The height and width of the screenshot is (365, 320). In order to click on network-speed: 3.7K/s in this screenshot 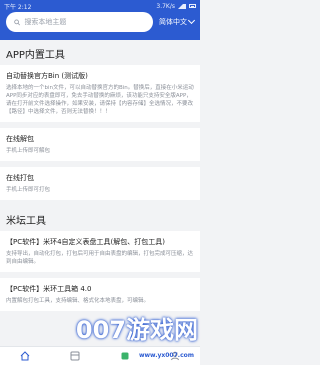, I will do `click(165, 6)`.